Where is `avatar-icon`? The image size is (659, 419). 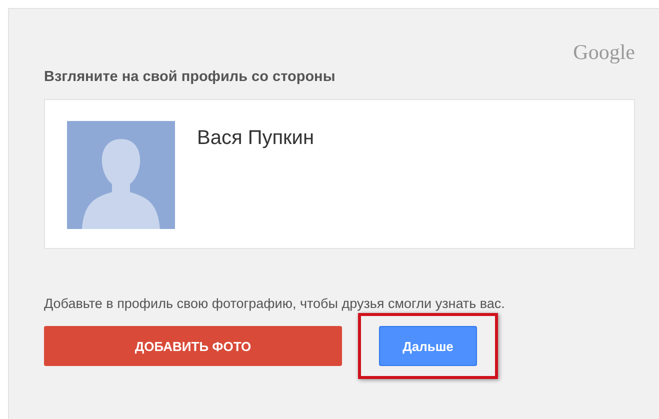 avatar-icon is located at coordinates (121, 175).